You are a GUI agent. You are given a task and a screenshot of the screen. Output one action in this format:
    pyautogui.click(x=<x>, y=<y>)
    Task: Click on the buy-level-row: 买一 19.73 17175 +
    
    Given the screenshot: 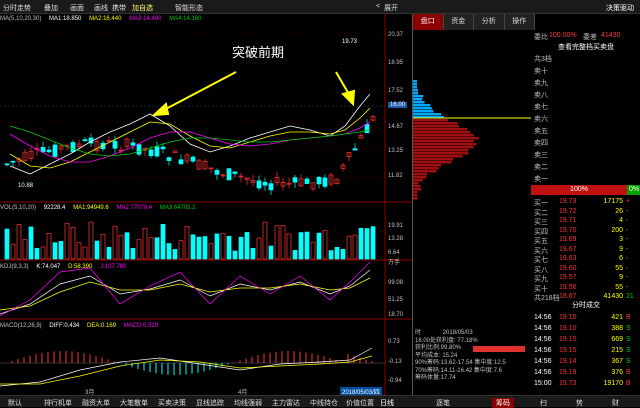 What is the action you would take?
    pyautogui.click(x=585, y=202)
    